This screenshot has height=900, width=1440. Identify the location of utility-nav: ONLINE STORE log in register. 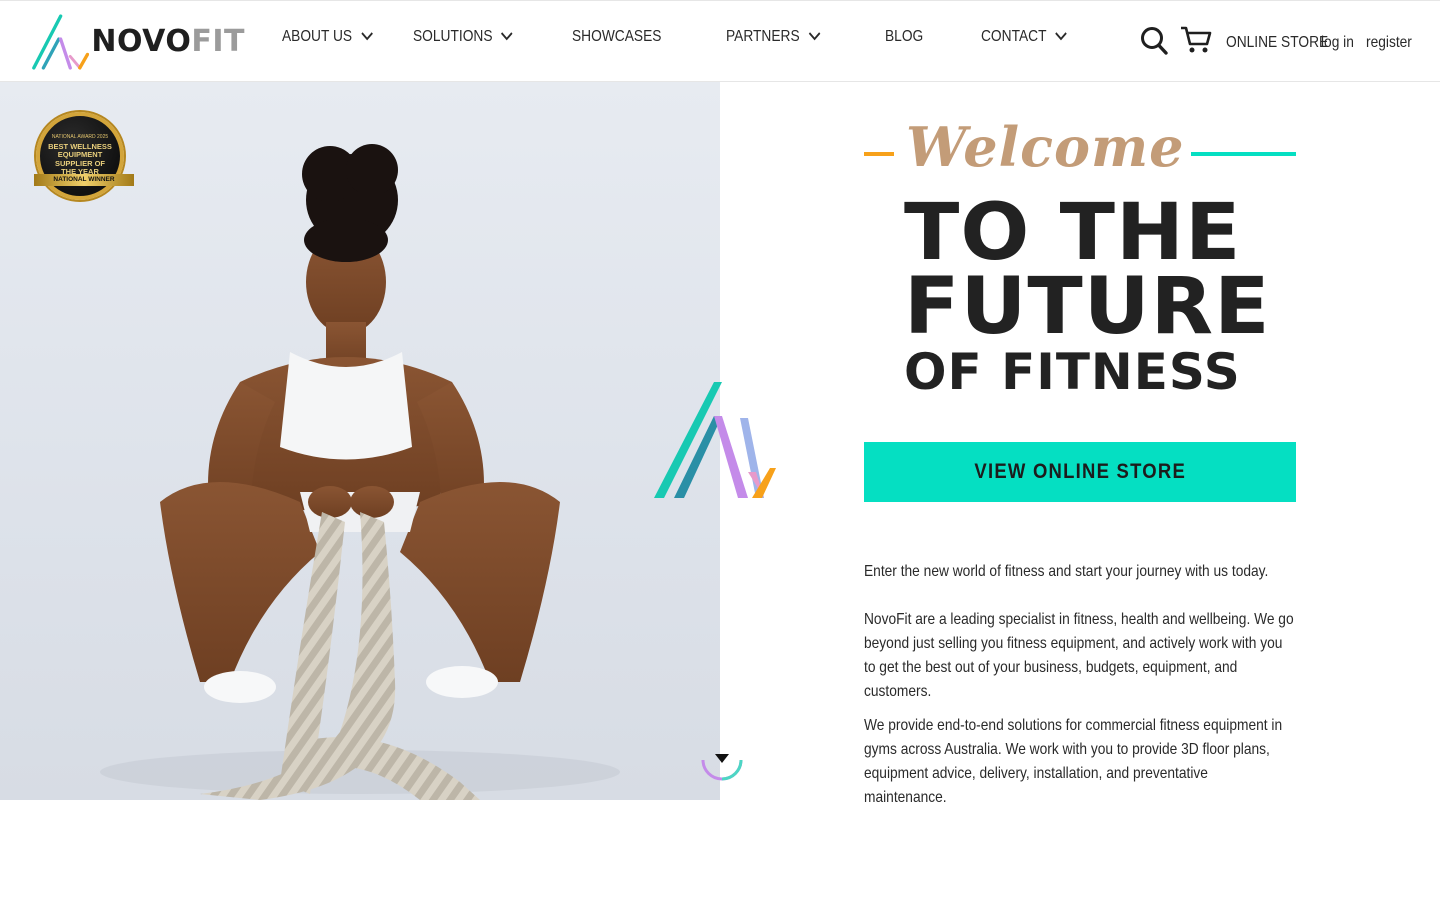
(1276, 42).